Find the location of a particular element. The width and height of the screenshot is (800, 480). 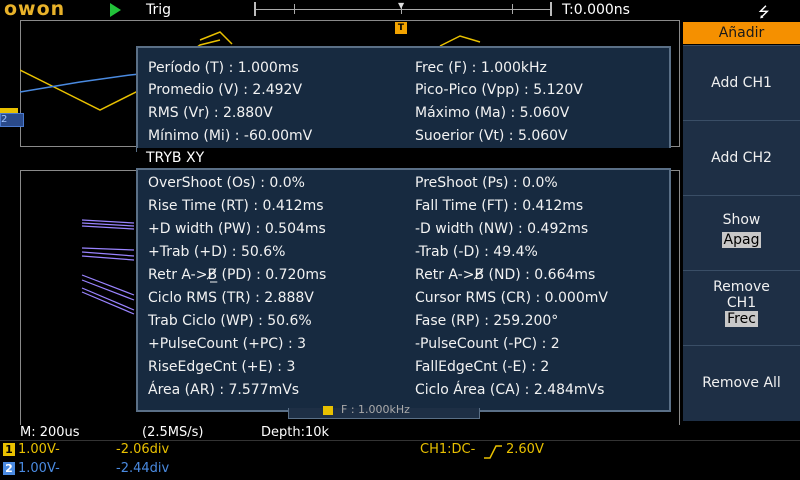

measurement-min: Mínimo (Mi) : -60.00mV is located at coordinates (230, 136).